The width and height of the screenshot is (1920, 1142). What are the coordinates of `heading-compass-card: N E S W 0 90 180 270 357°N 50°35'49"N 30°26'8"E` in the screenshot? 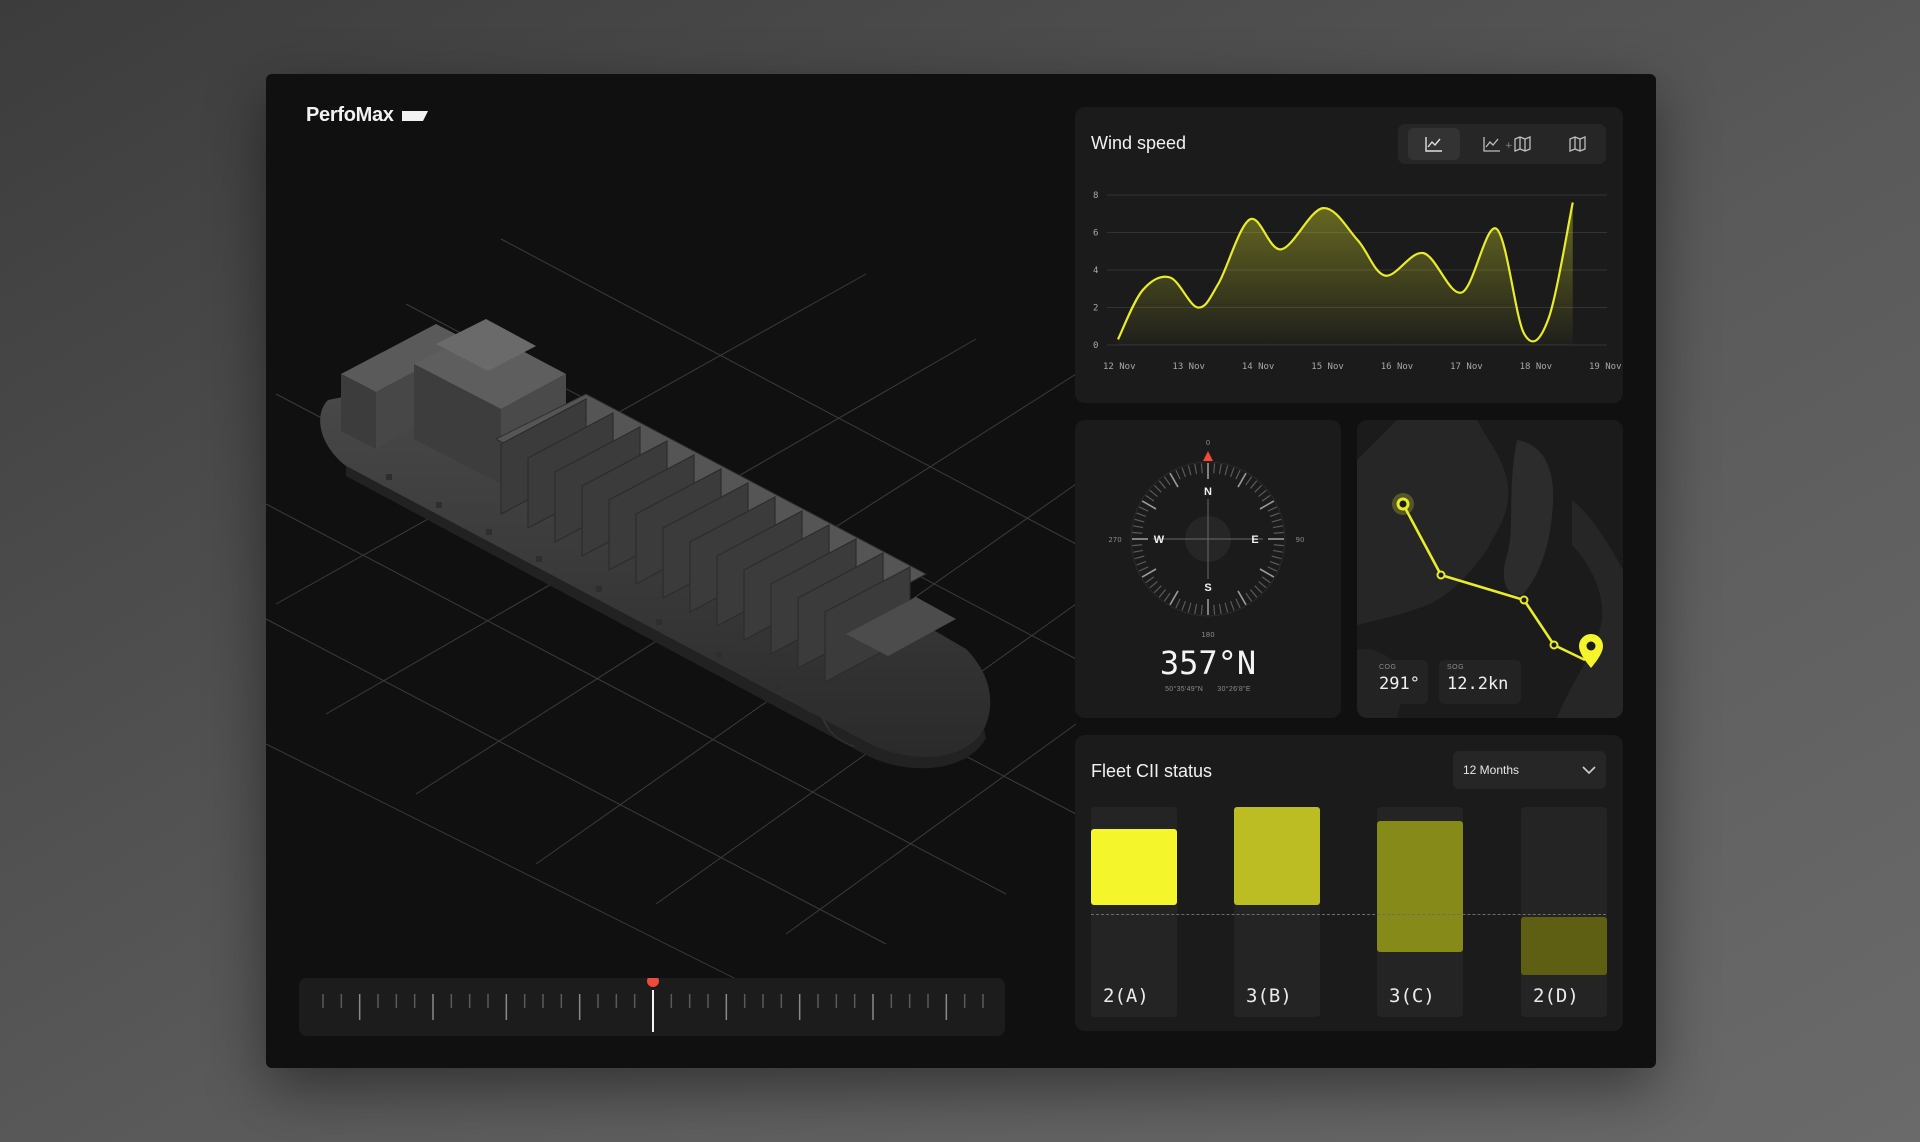 It's located at (1208, 569).